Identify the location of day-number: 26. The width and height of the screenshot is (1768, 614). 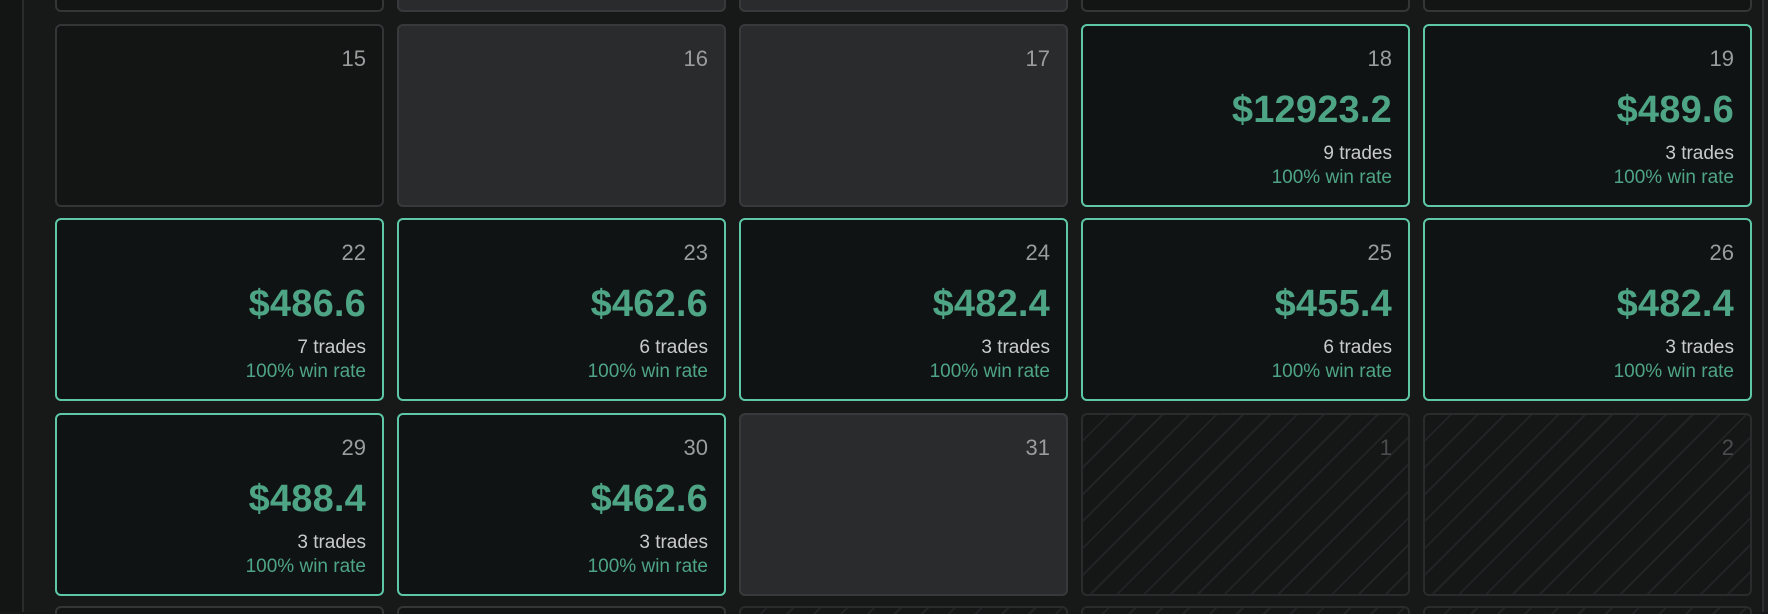
(1721, 252).